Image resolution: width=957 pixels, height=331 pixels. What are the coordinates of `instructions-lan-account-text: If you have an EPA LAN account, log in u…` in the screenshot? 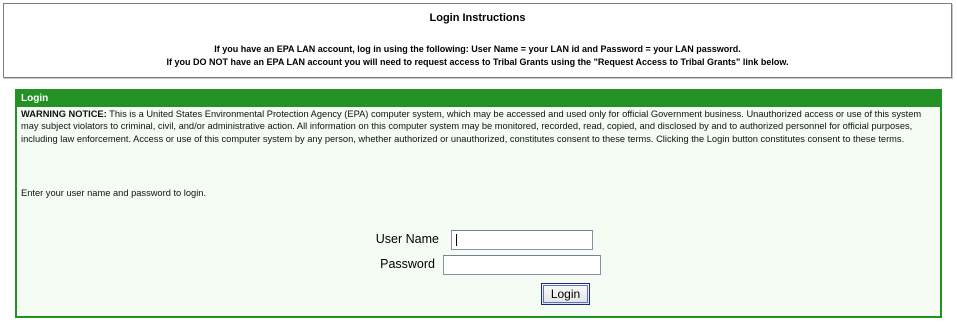 It's located at (477, 49).